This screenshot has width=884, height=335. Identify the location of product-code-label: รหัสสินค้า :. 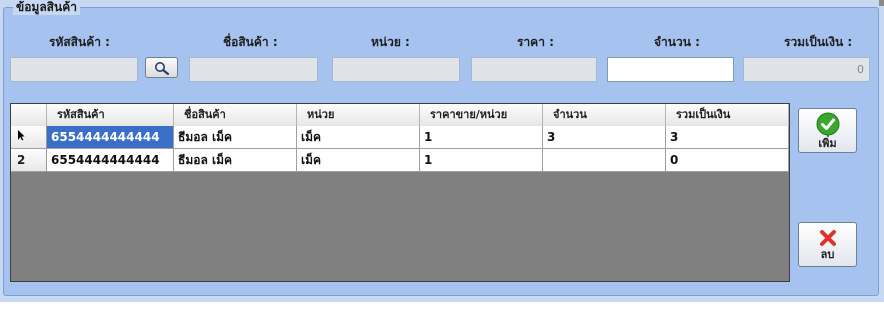
(79, 42).